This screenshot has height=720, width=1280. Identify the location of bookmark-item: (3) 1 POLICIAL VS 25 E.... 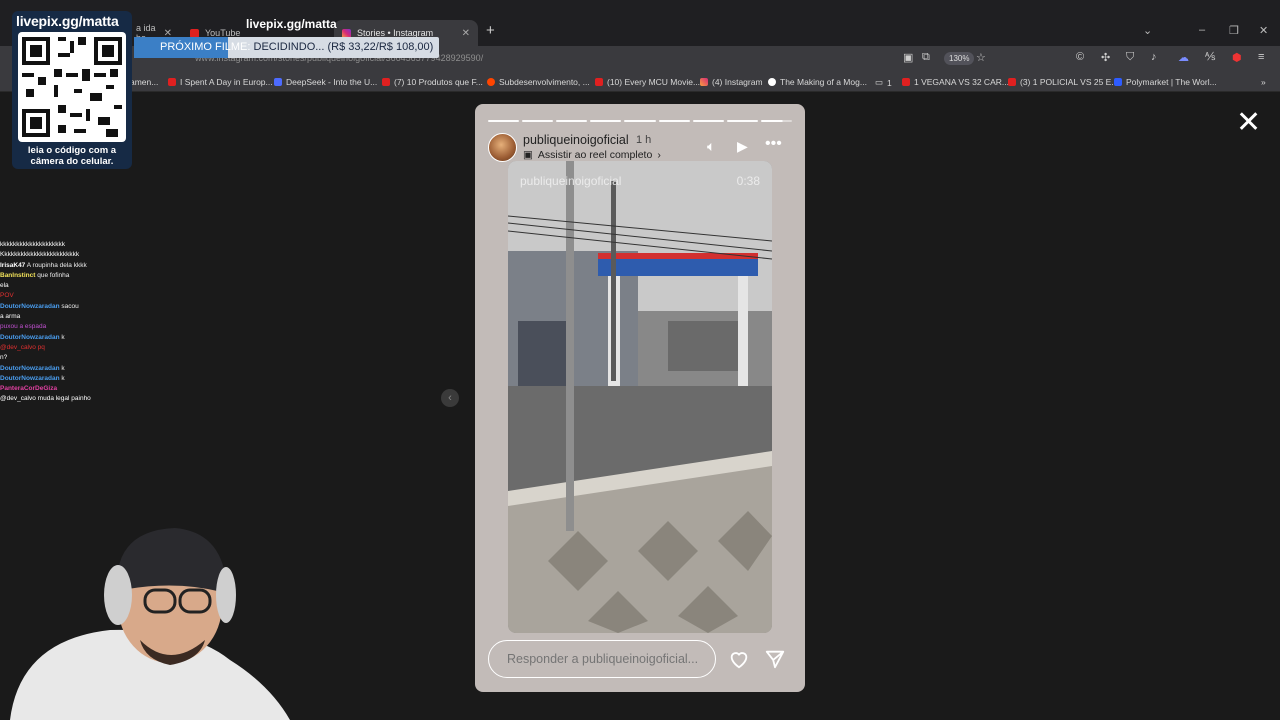
(1063, 82).